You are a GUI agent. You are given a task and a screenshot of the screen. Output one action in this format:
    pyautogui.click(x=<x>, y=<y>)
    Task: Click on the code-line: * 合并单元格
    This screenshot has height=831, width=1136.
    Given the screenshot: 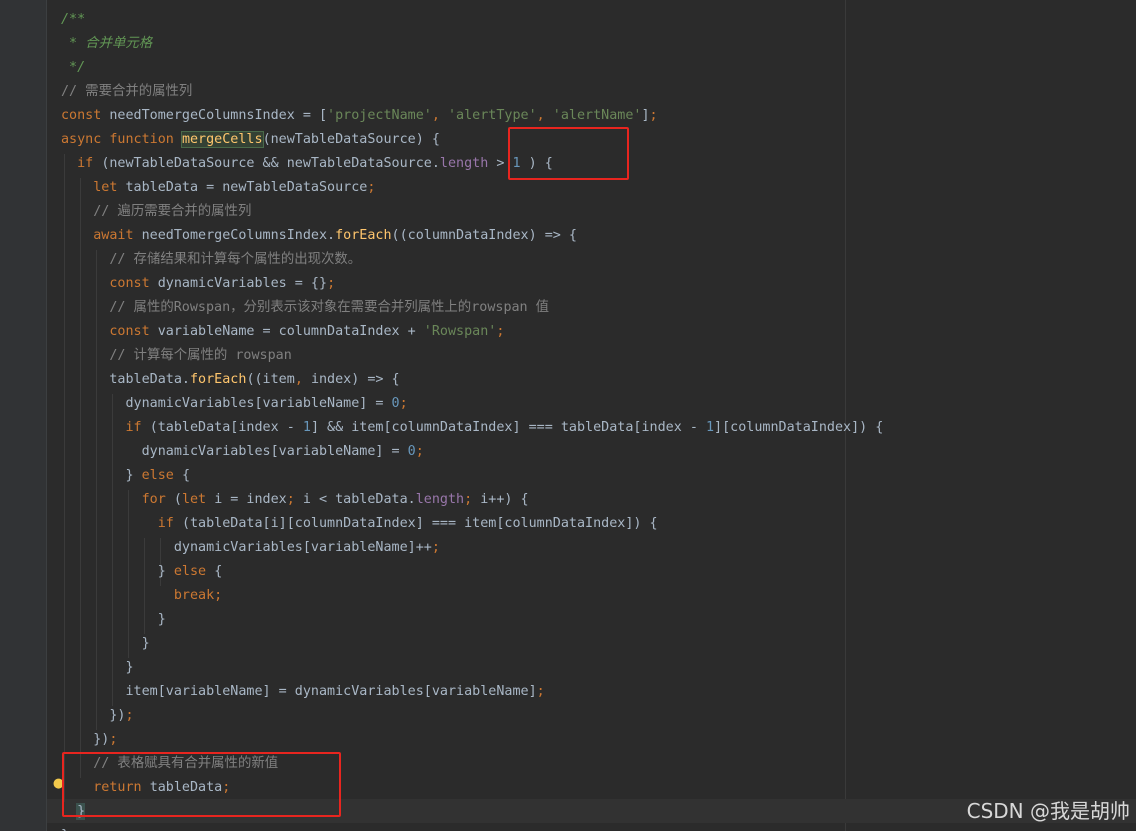 What is the action you would take?
    pyautogui.click(x=106, y=44)
    